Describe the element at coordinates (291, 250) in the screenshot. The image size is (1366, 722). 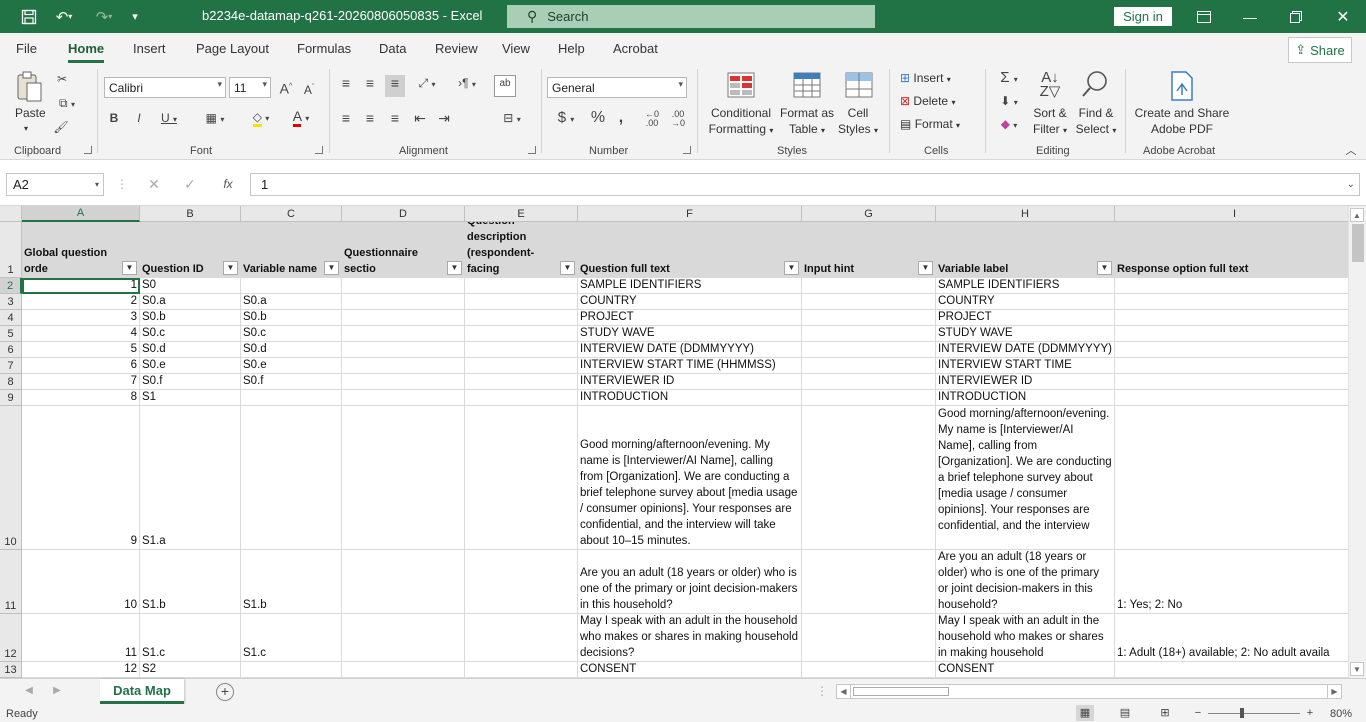
I see `header-cell-c: Variable name ▼` at that location.